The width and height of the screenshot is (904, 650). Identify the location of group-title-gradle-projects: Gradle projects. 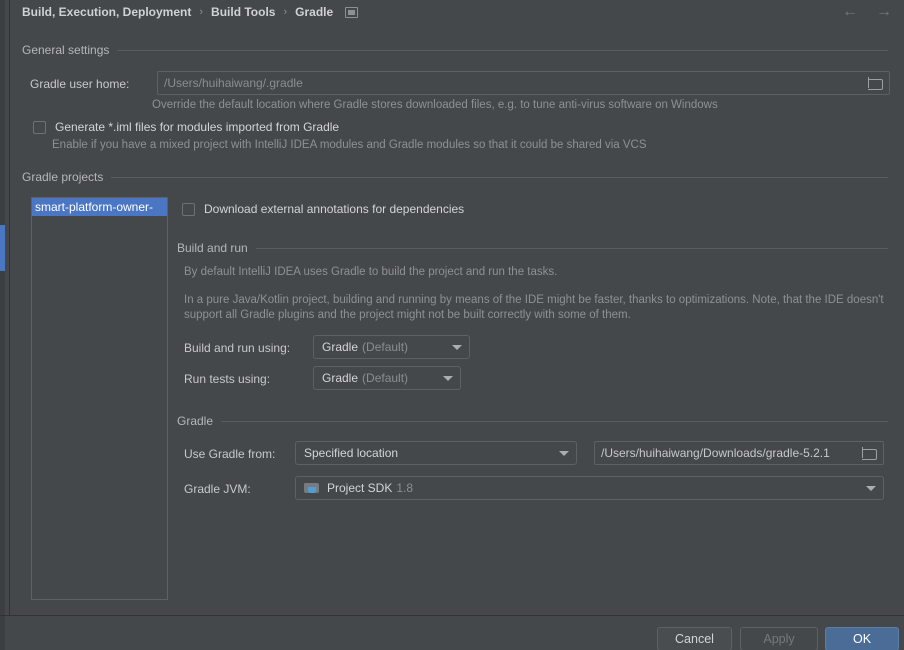
(63, 177).